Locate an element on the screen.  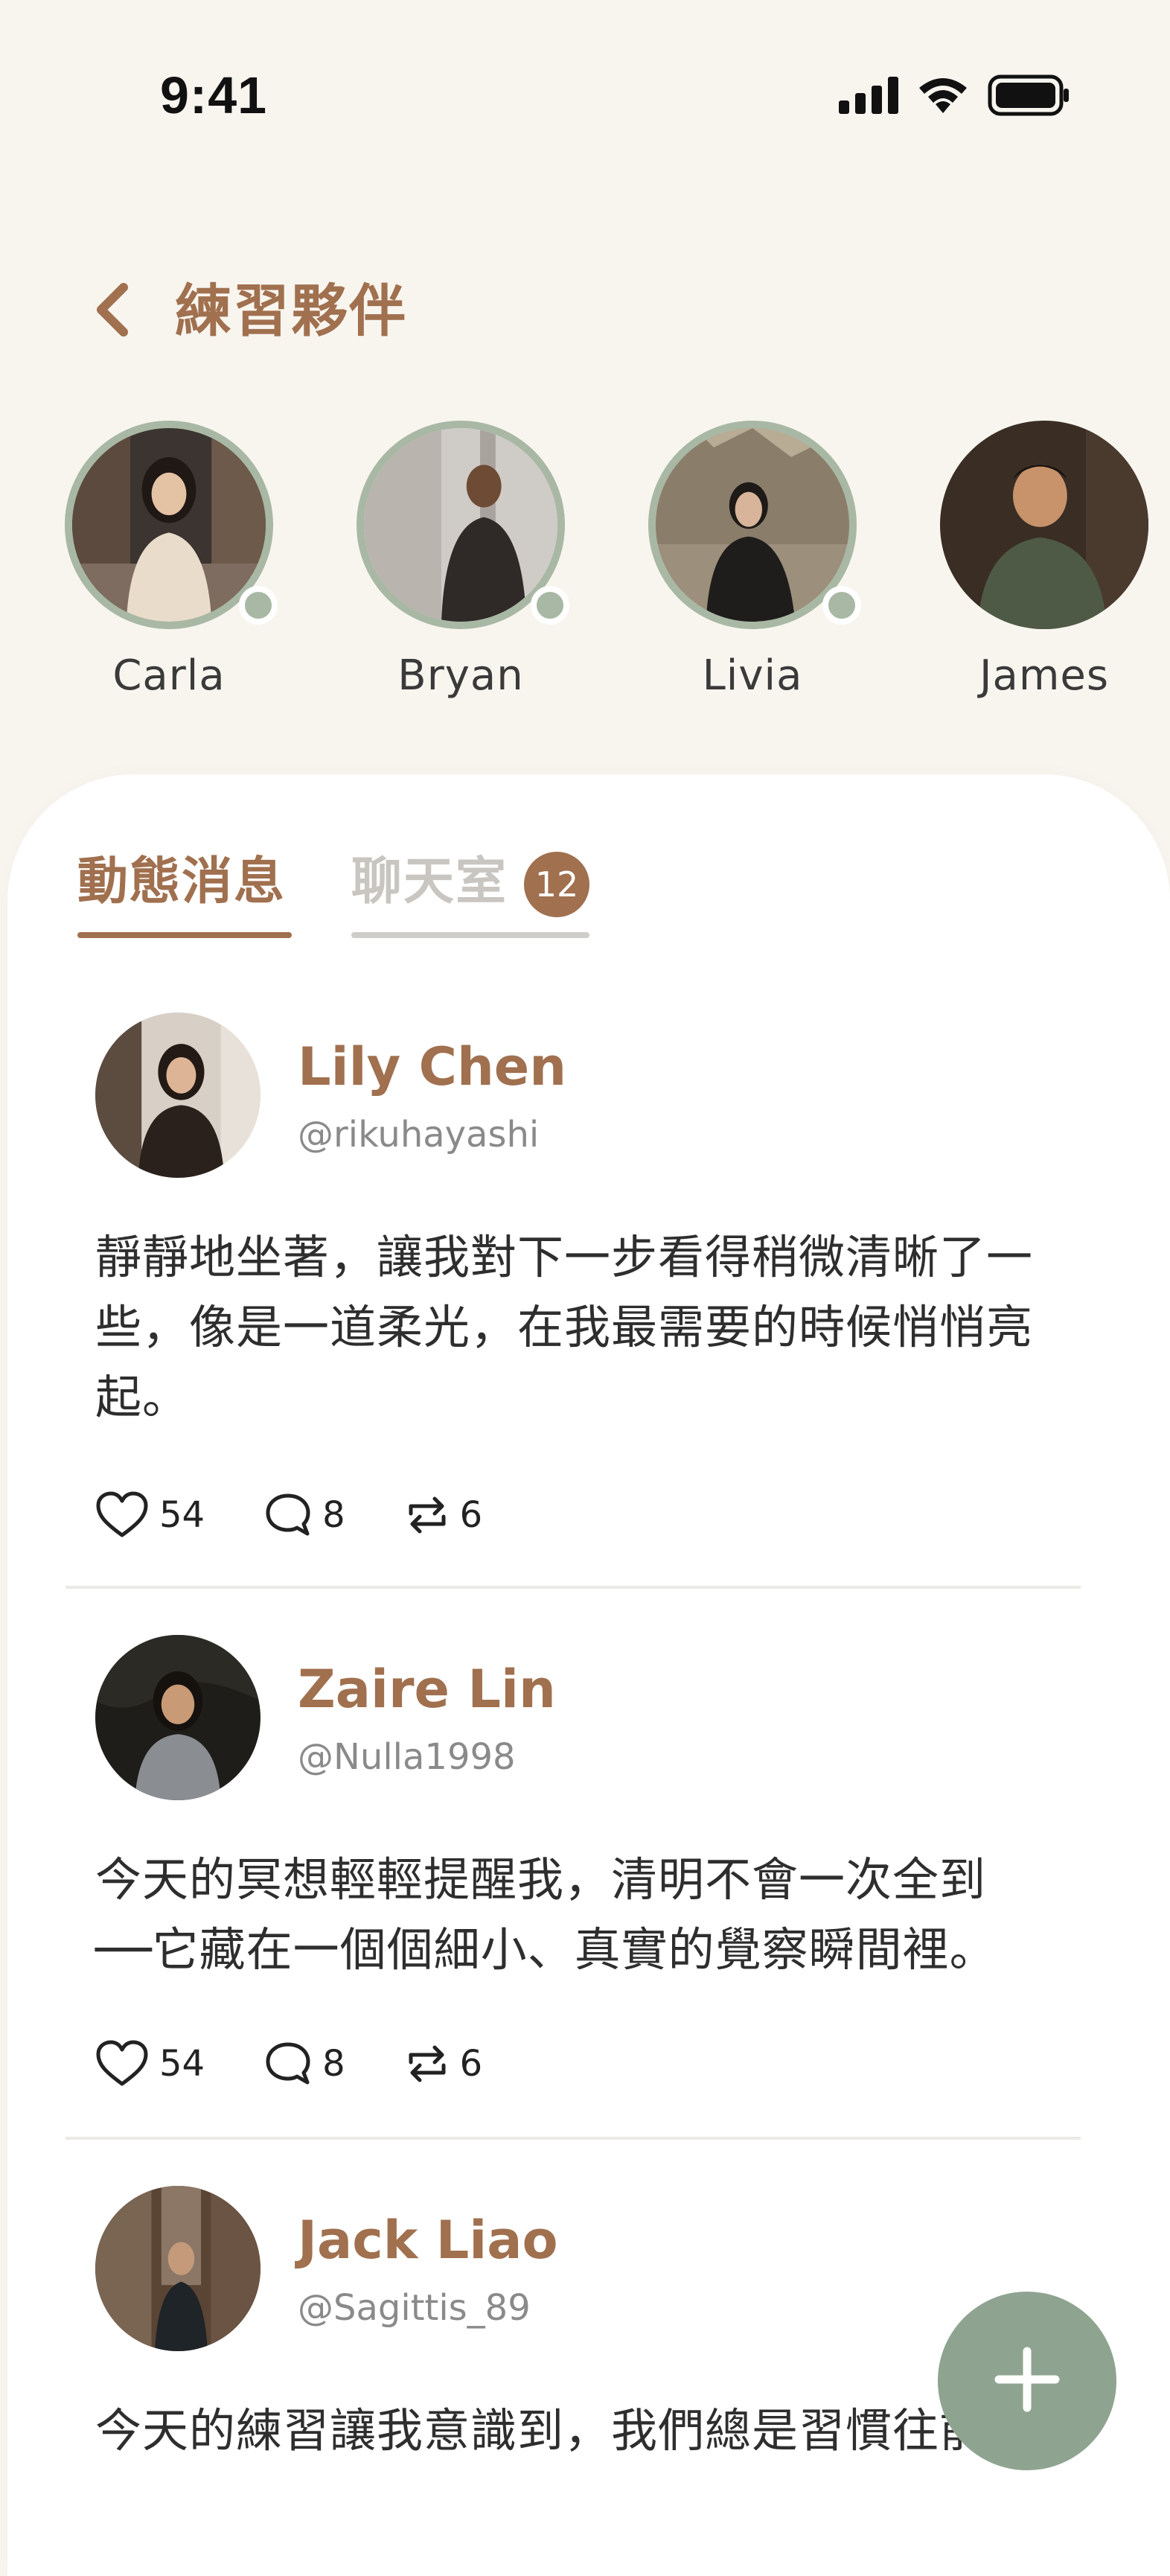
post-body-line: 起。 is located at coordinates (142, 1397).